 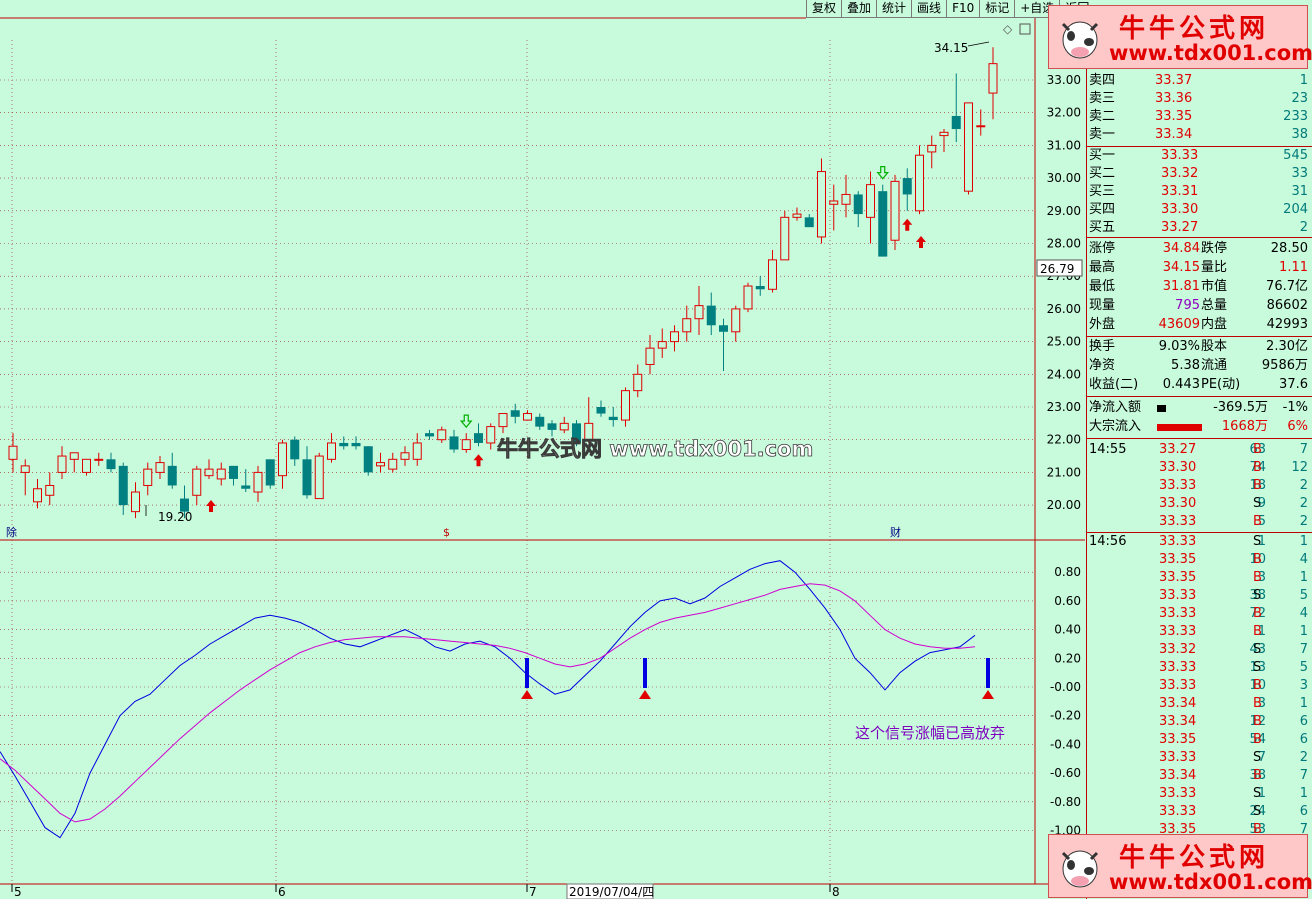 I want to click on stat-value: 86602, so click(x=1287, y=305).